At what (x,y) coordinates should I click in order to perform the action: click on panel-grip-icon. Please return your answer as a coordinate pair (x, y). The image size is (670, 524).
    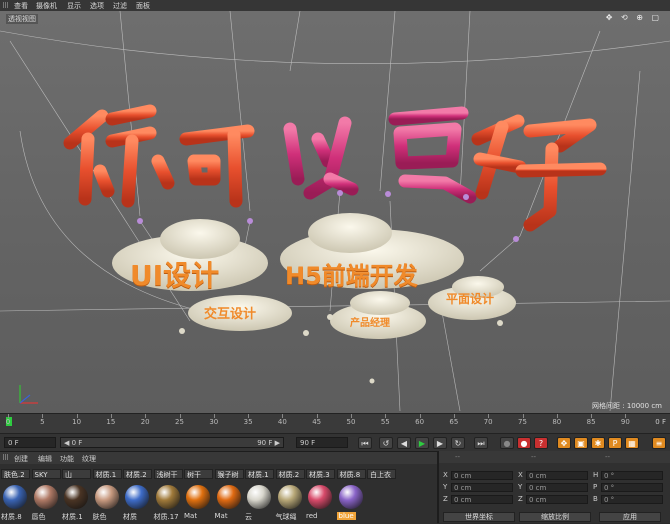
    Looking at the image, I should click on (6, 5).